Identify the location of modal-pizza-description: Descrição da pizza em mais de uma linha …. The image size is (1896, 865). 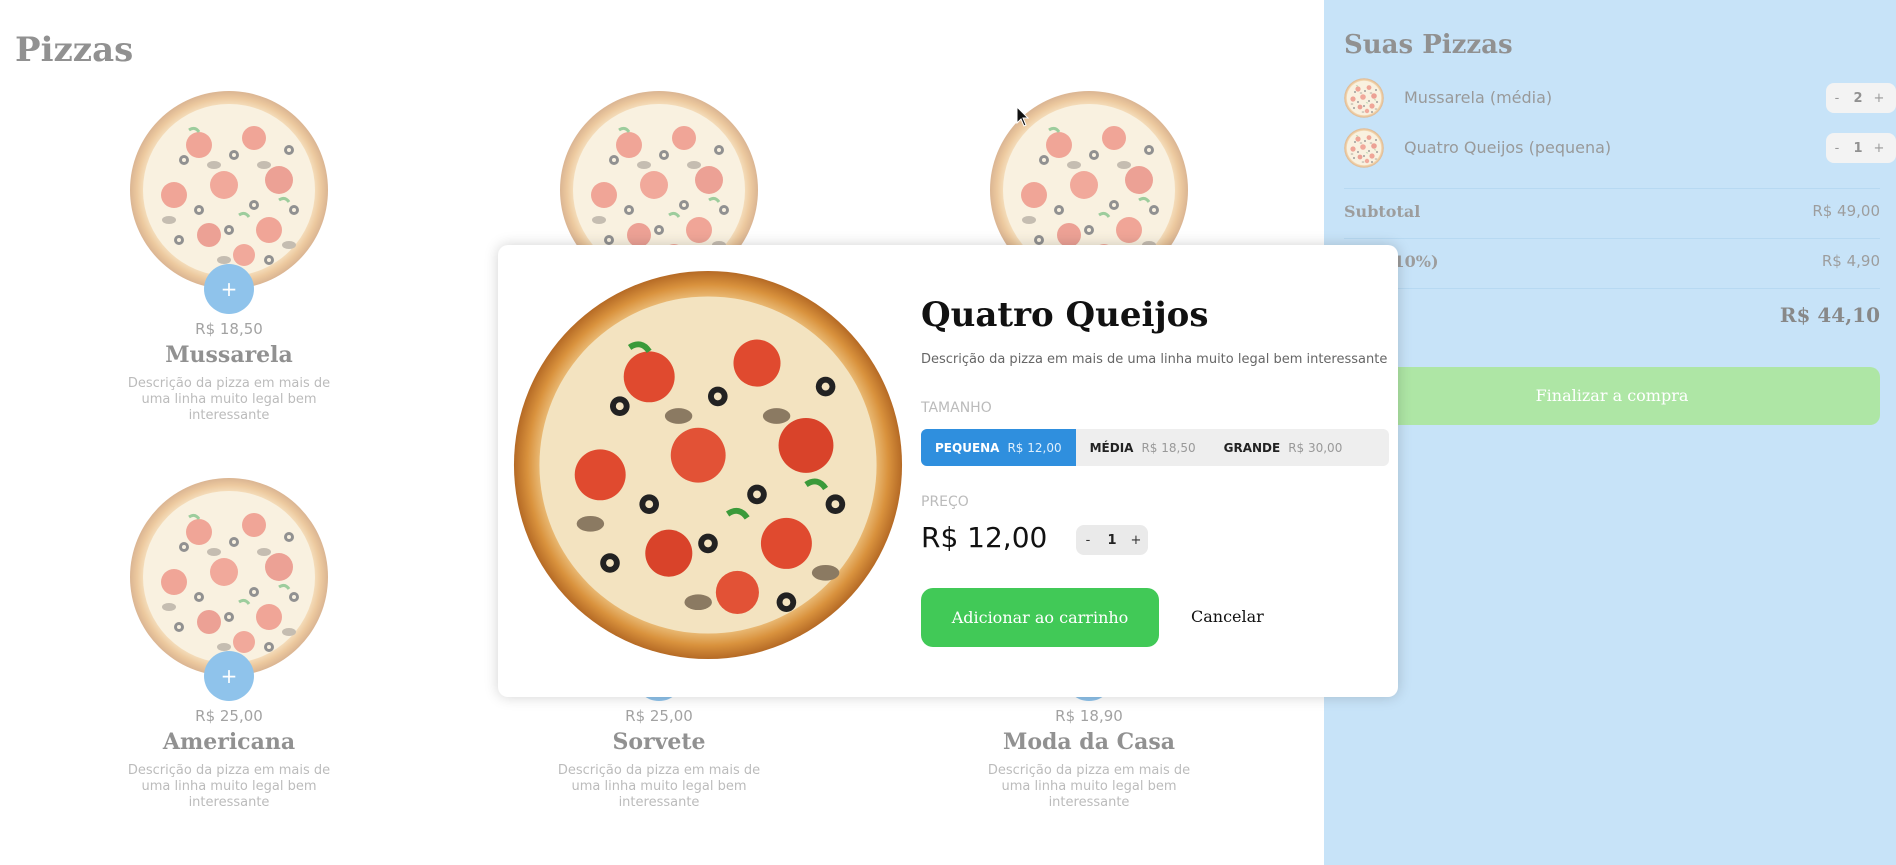
(1154, 359).